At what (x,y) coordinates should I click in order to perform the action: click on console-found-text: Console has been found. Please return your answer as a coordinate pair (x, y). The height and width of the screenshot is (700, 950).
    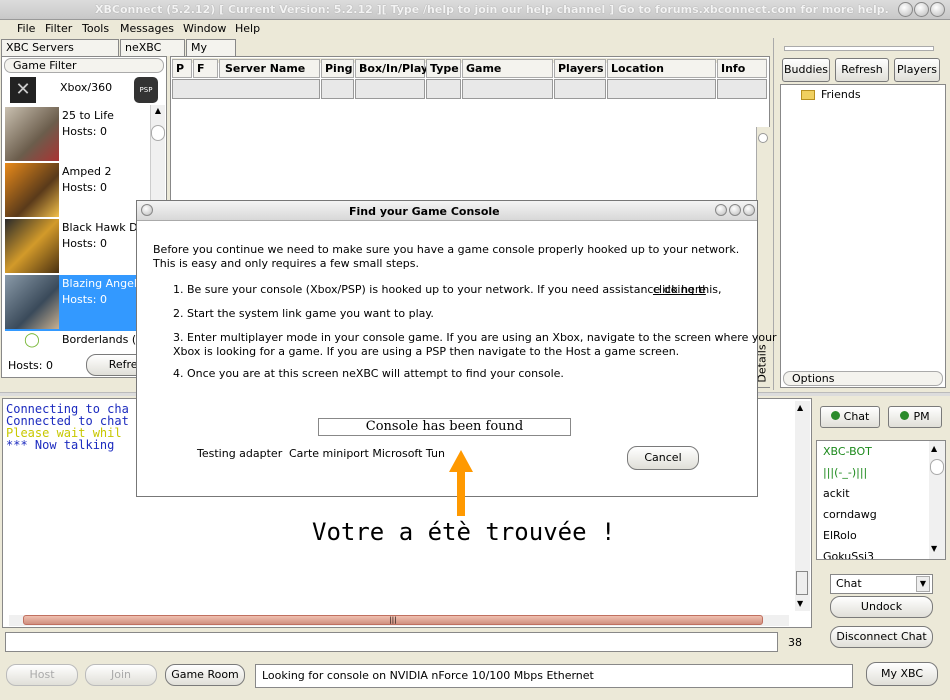
    Looking at the image, I should click on (444, 426).